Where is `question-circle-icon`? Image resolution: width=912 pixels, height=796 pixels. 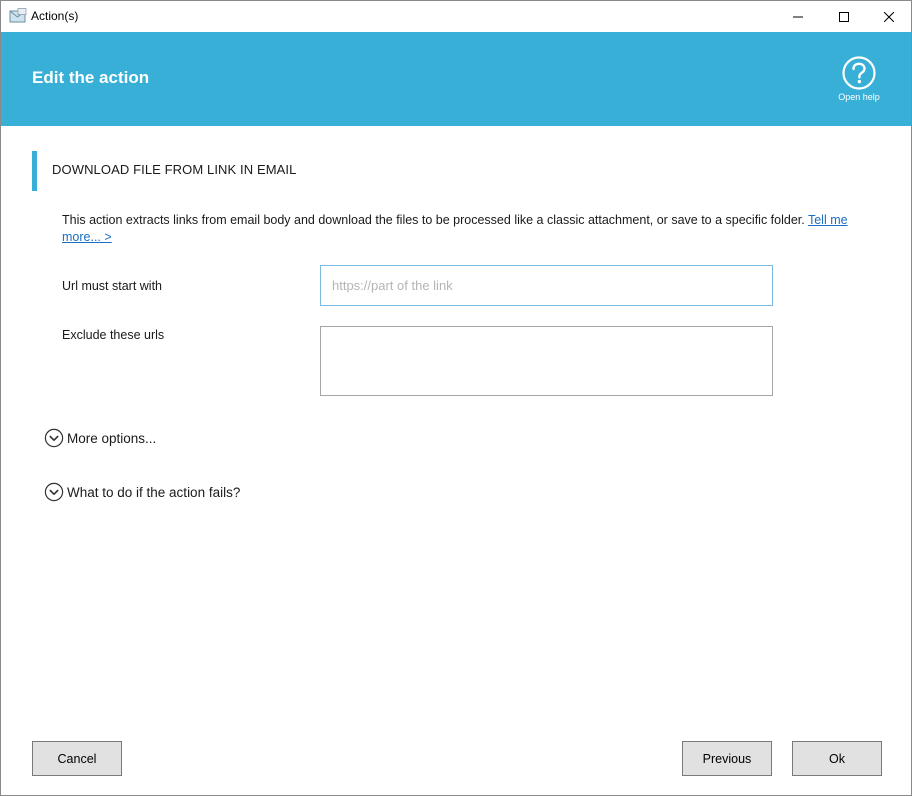 question-circle-icon is located at coordinates (859, 73).